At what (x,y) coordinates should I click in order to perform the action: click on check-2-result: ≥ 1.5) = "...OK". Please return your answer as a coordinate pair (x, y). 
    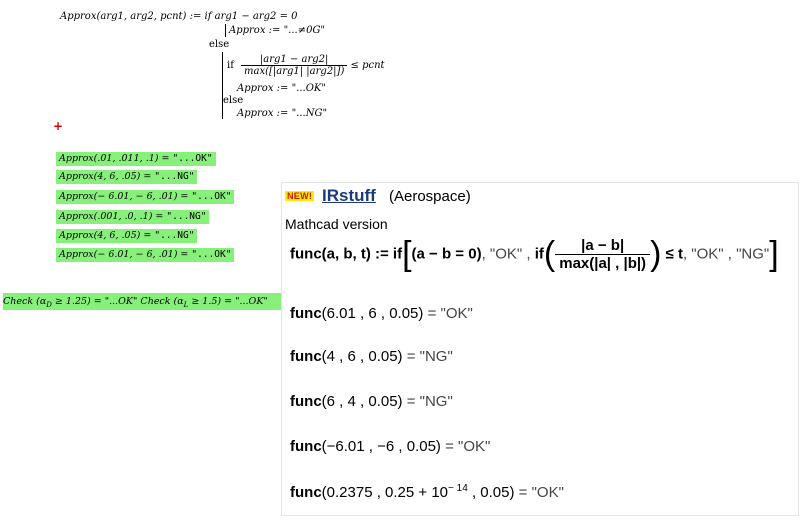
    Looking at the image, I should click on (228, 301).